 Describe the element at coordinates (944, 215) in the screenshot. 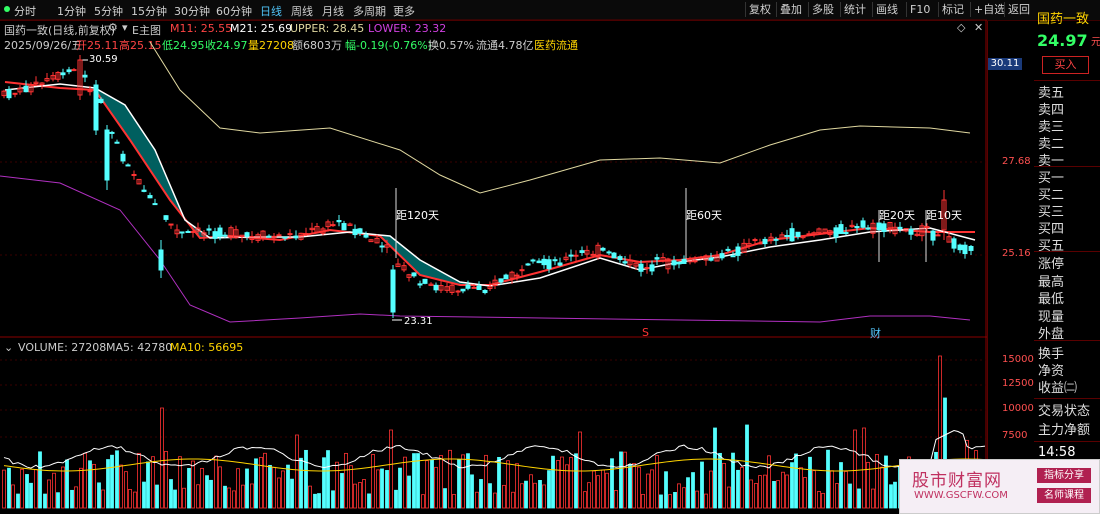

I see `distance-10-label: 距10天` at that location.